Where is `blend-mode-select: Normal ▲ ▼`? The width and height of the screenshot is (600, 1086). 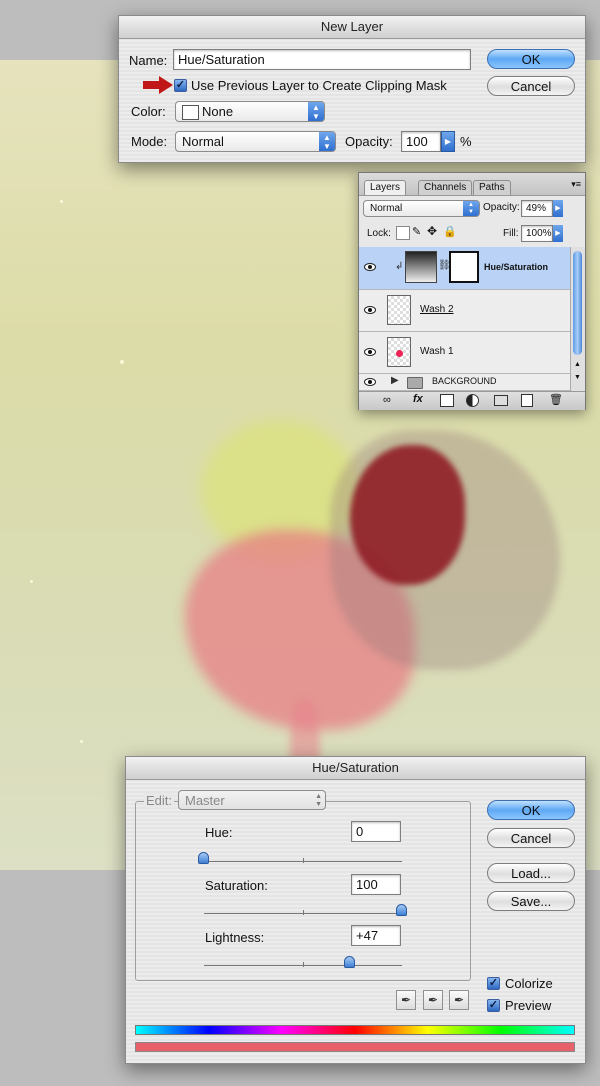
blend-mode-select: Normal ▲ ▼ is located at coordinates (421, 208).